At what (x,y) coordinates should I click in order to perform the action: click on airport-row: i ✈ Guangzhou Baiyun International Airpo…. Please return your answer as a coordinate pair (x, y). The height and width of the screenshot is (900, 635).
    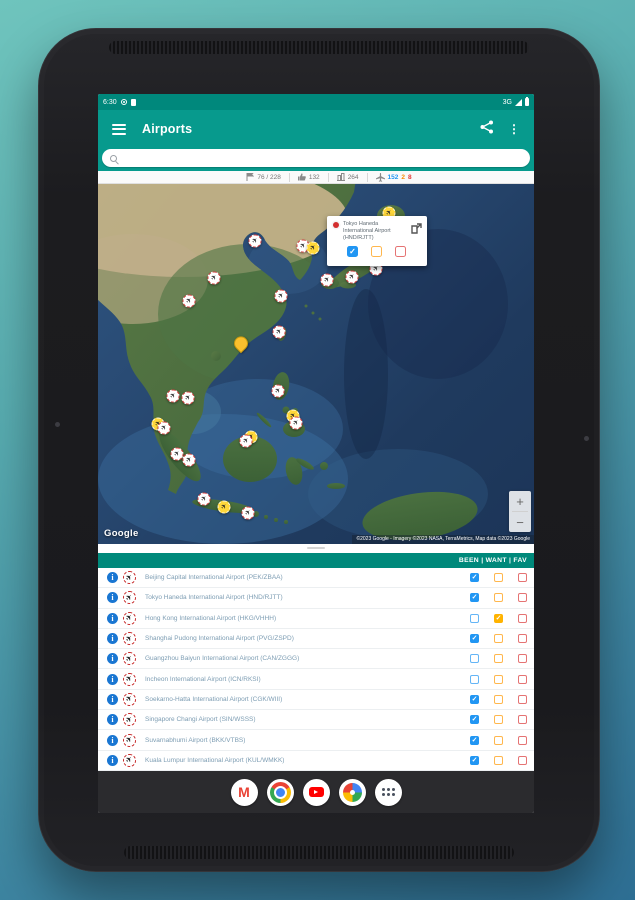
    Looking at the image, I should click on (316, 659).